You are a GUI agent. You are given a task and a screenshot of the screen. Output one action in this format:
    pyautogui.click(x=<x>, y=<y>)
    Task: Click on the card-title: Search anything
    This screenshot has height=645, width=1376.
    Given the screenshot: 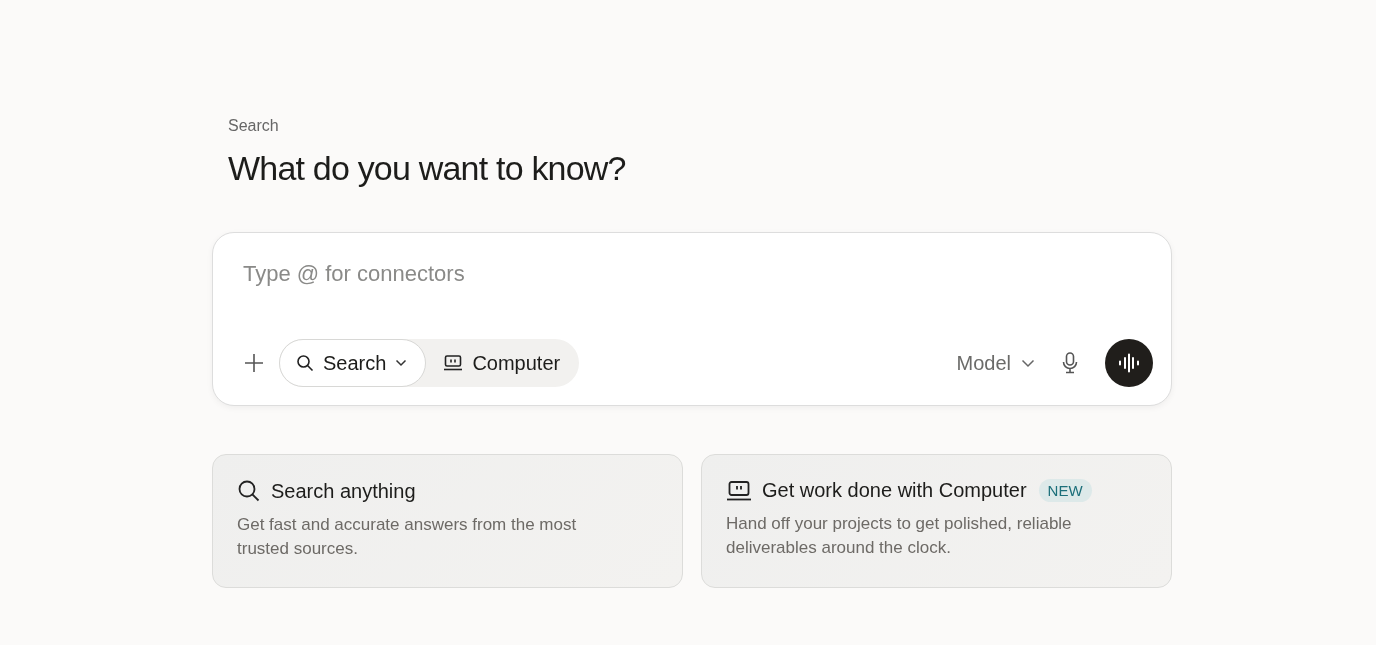 What is the action you would take?
    pyautogui.click(x=343, y=491)
    